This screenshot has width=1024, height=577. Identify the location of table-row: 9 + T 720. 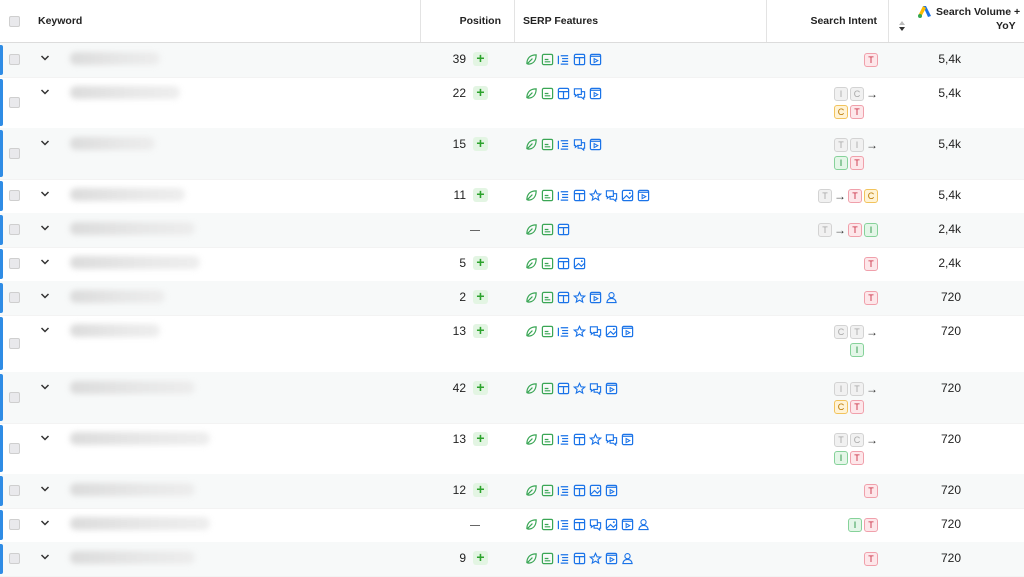
(512, 559).